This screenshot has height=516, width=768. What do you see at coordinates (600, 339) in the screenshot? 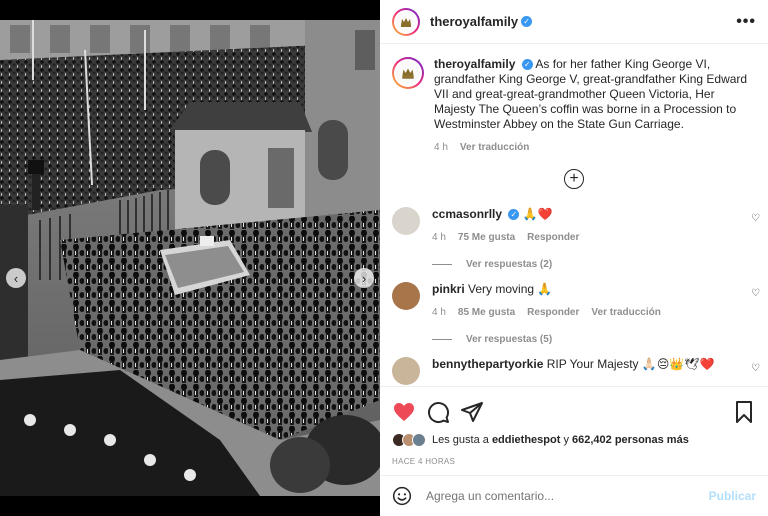
I see `view-replies-link: Ver respuestas (5)` at bounding box center [600, 339].